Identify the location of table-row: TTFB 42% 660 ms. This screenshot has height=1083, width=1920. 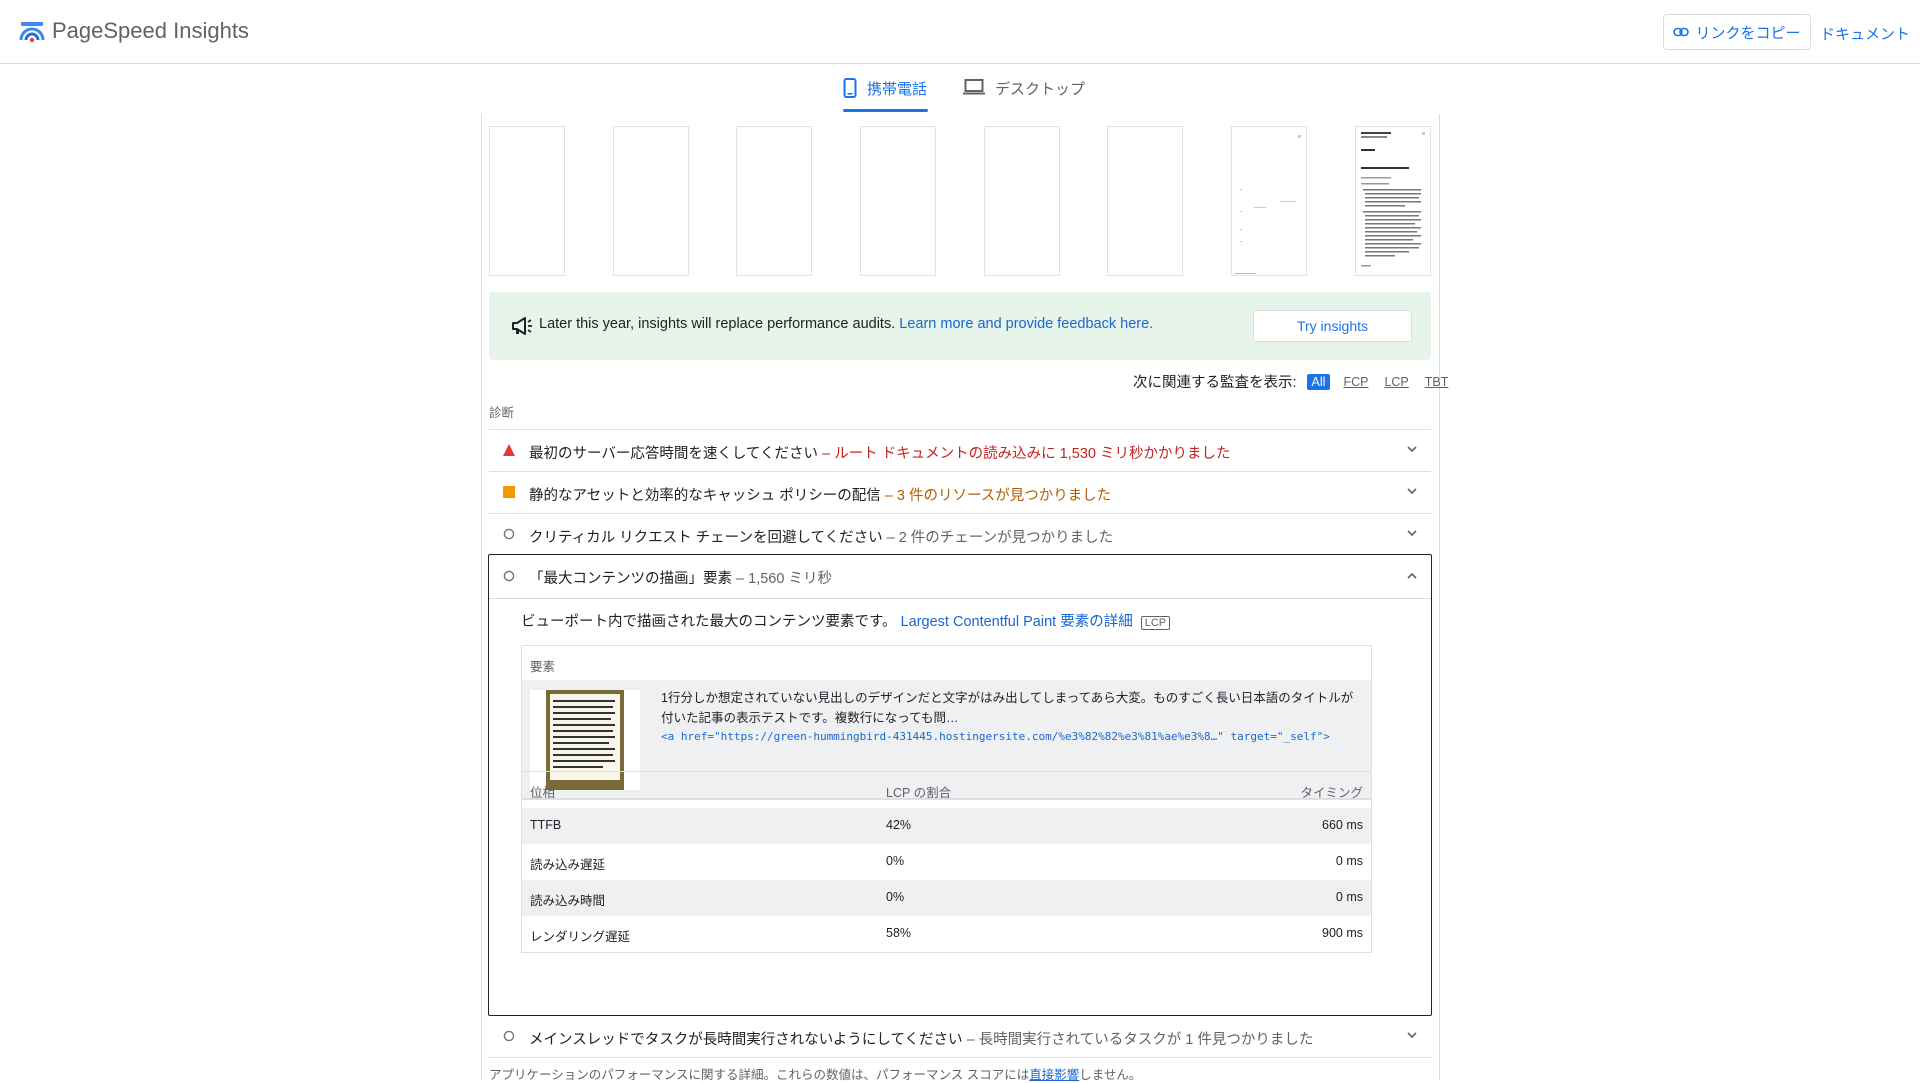
(946, 826).